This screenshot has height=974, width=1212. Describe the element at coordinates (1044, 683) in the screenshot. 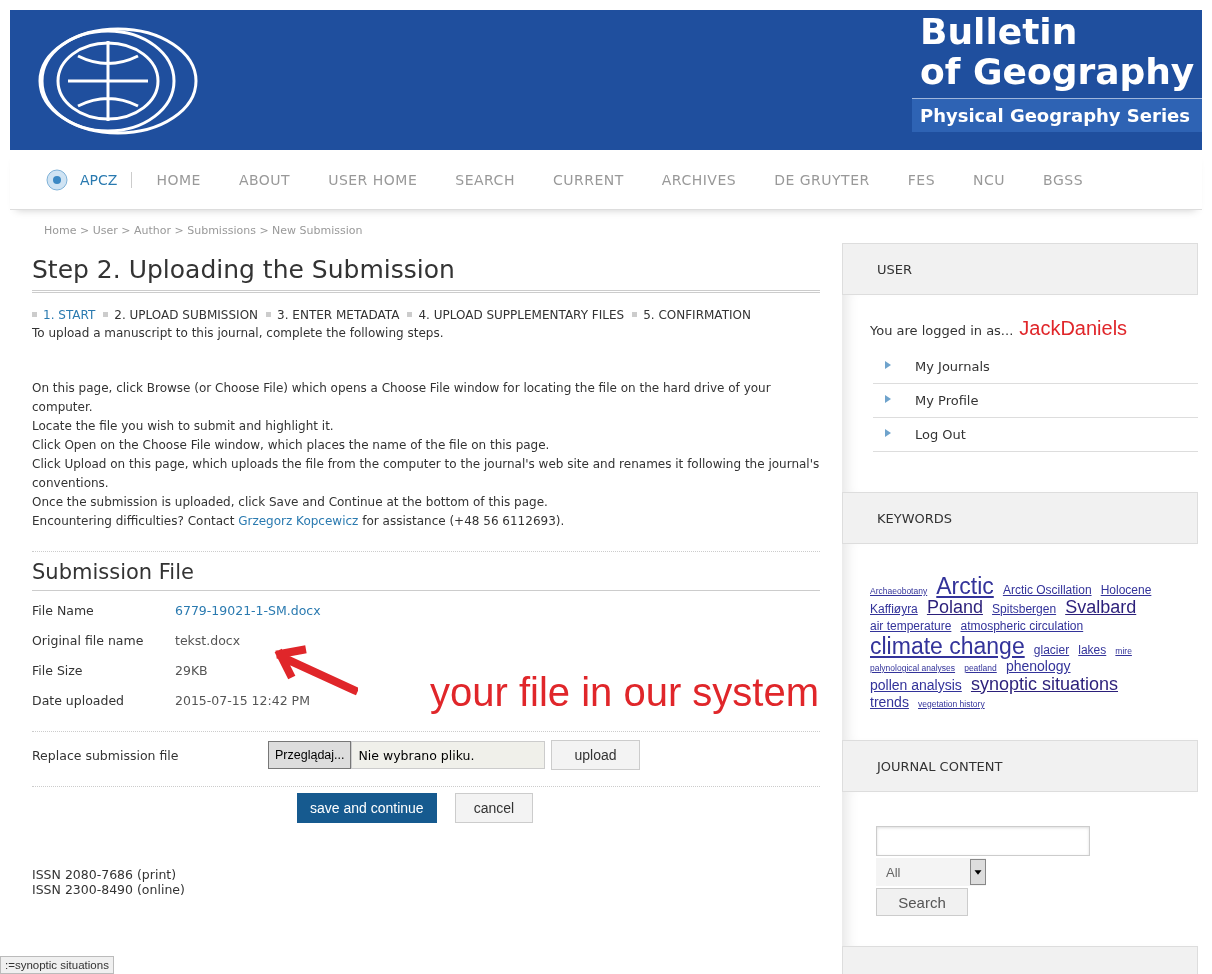

I see `keyword-link: synoptic situations` at that location.